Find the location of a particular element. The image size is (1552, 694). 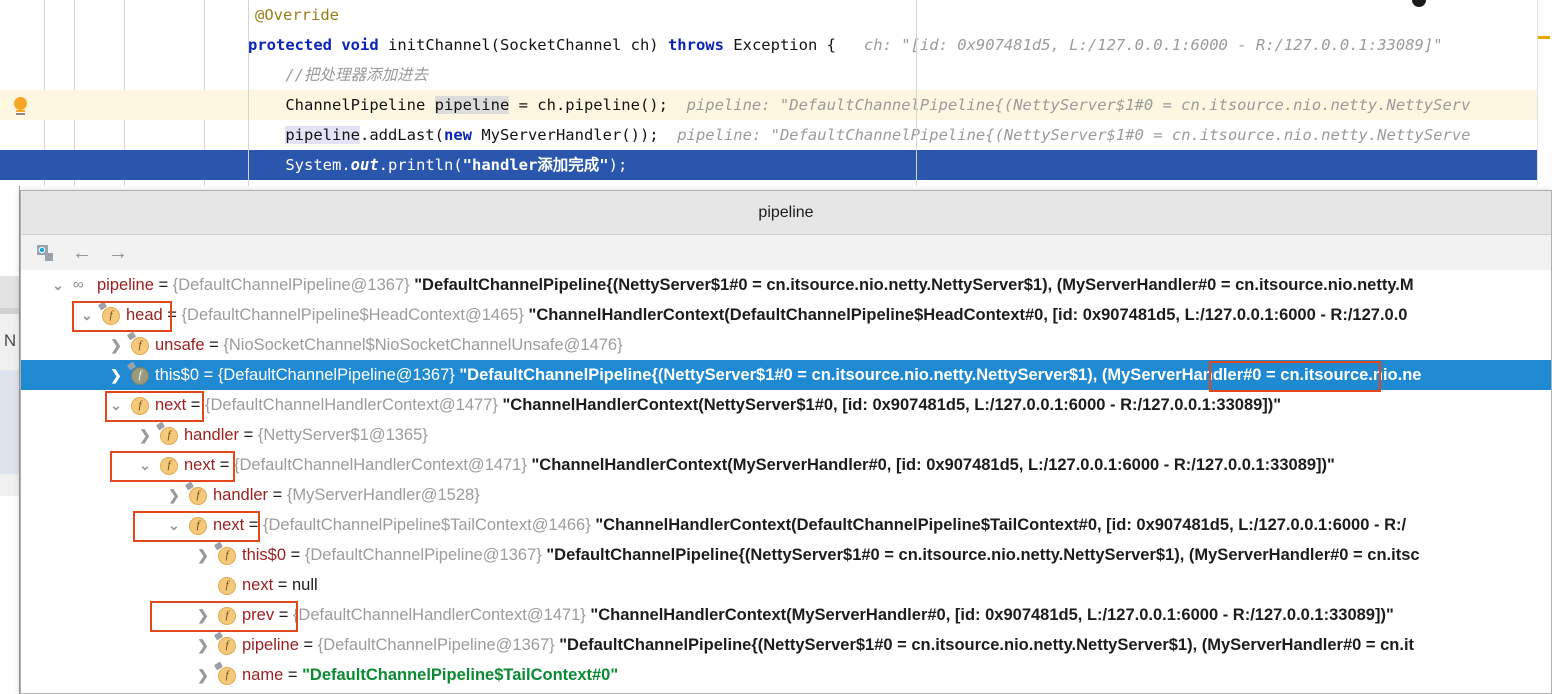

code-line-text: @Override is located at coordinates (297, 15).